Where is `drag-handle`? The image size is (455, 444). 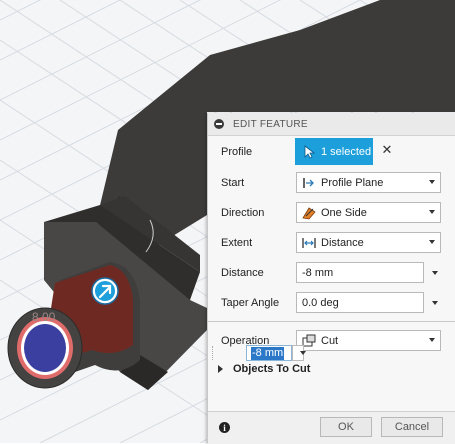 drag-handle is located at coordinates (216, 353).